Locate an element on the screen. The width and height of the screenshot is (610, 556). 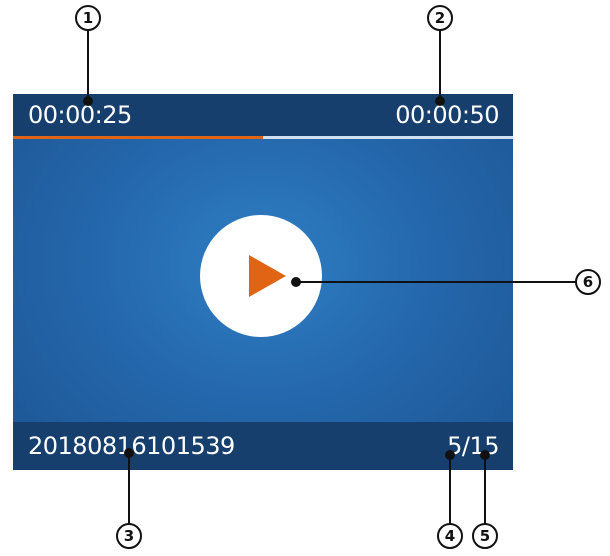
callout-badge-1: 1 is located at coordinates (88, 18).